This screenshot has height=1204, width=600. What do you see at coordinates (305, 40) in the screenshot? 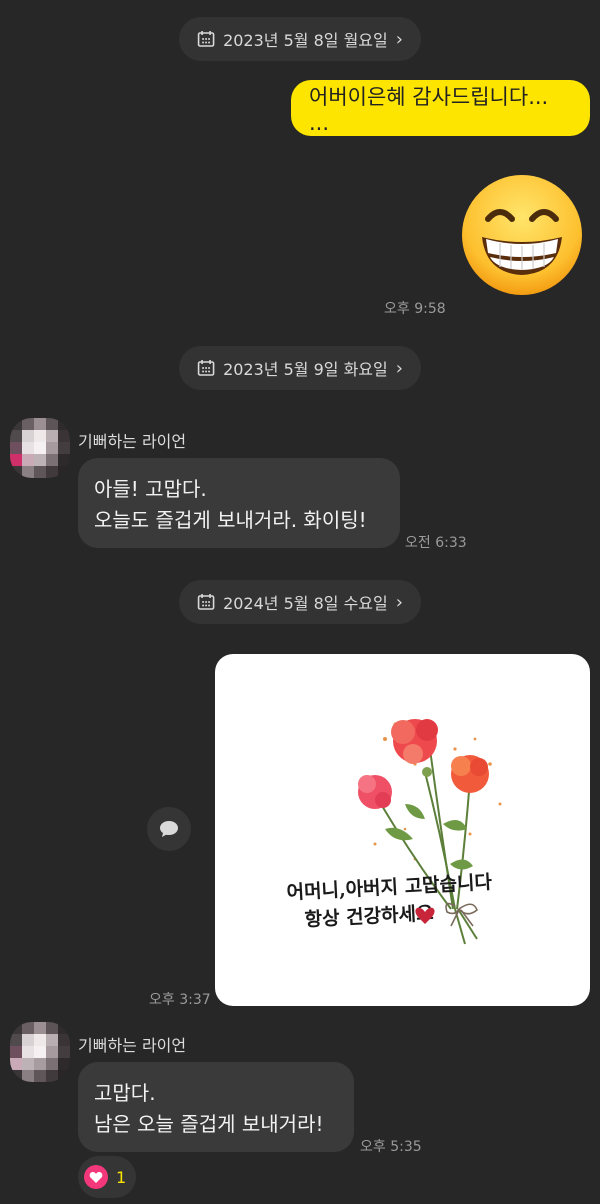
I see `date-label: 2023년 5월 8일 월요일` at bounding box center [305, 40].